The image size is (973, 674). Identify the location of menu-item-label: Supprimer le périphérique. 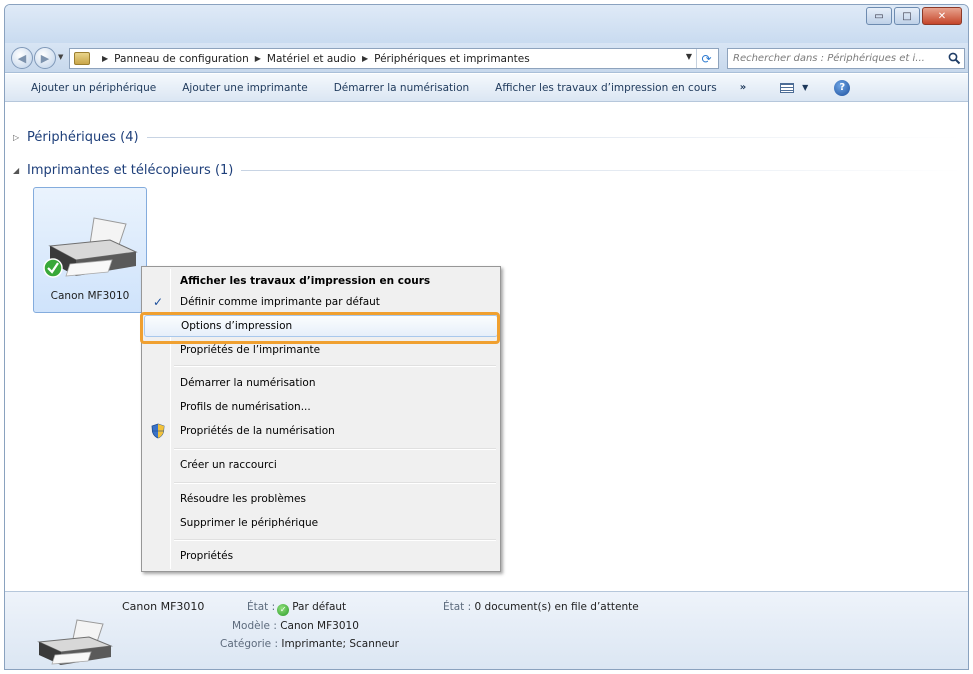
(249, 523).